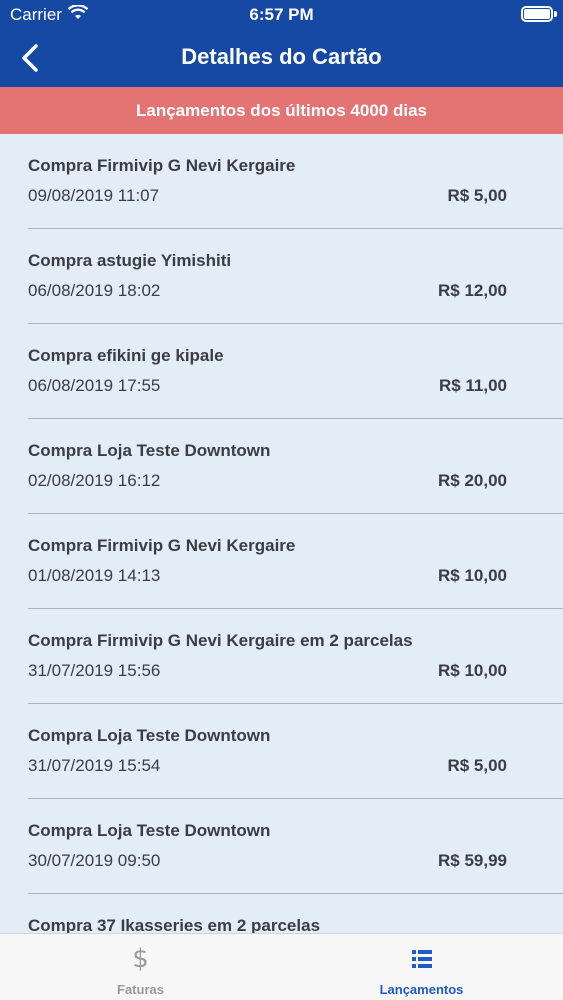 This screenshot has width=563, height=1000. I want to click on transaction-title: Compra 37 Ikasseries em 2 parcelas, so click(174, 924).